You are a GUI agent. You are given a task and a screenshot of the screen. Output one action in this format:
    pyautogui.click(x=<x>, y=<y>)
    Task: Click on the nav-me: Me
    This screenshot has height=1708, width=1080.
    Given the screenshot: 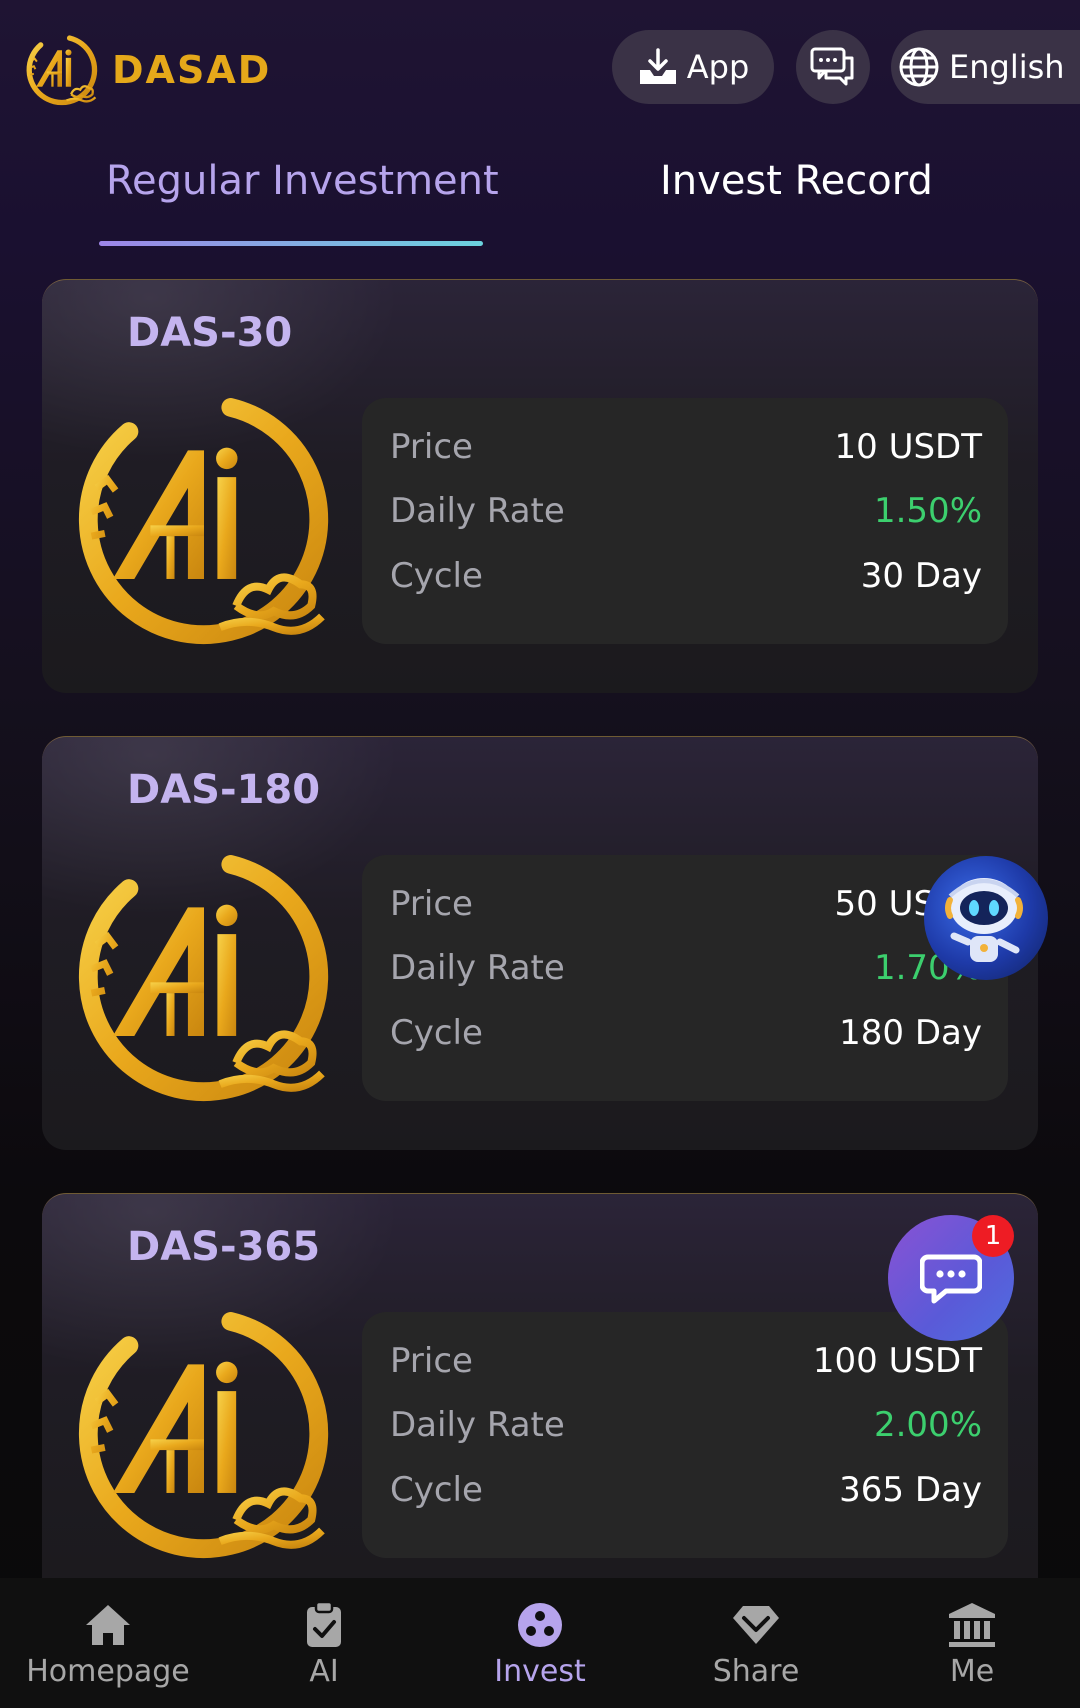 What is the action you would take?
    pyautogui.click(x=972, y=1643)
    